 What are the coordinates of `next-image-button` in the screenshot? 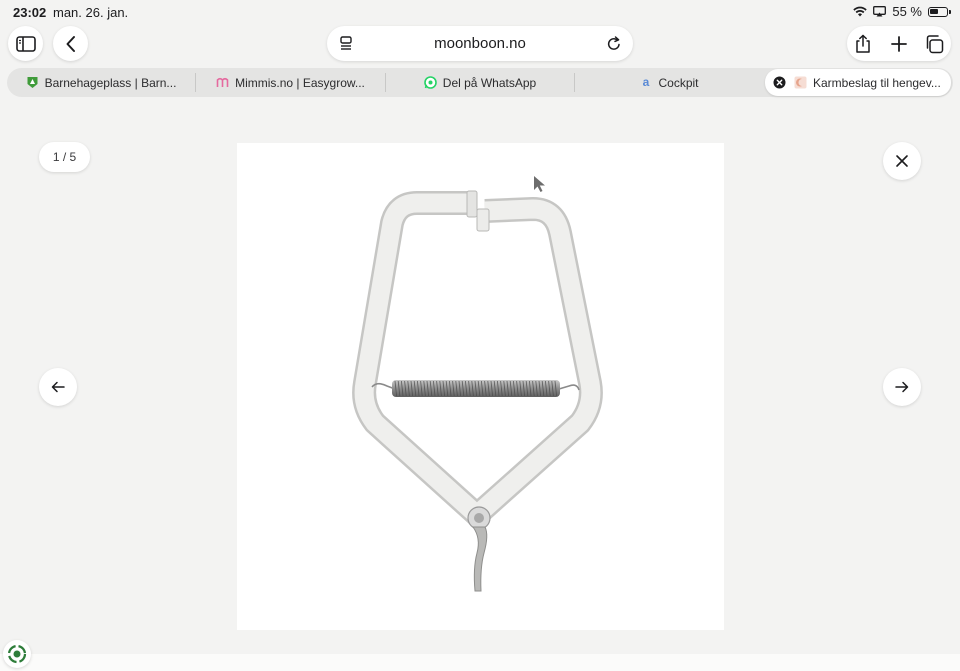 It's located at (902, 387).